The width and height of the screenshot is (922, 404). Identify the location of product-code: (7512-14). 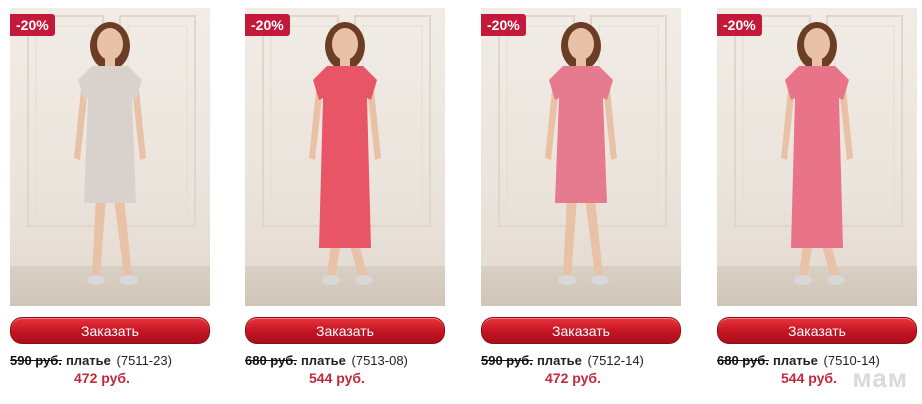
(615, 360).